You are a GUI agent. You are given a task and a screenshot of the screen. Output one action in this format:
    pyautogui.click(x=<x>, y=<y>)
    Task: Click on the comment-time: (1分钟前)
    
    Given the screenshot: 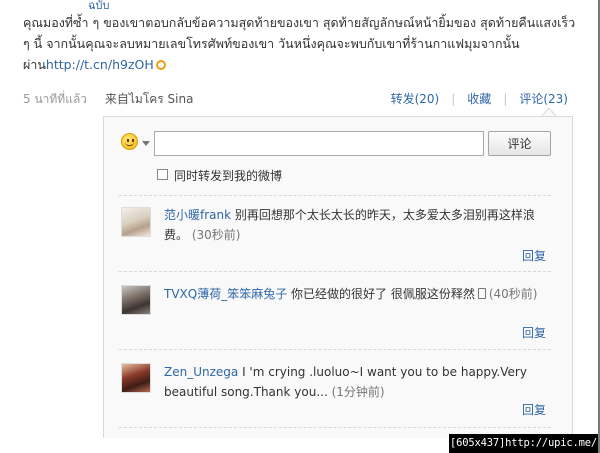 What is the action you would take?
    pyautogui.click(x=356, y=392)
    